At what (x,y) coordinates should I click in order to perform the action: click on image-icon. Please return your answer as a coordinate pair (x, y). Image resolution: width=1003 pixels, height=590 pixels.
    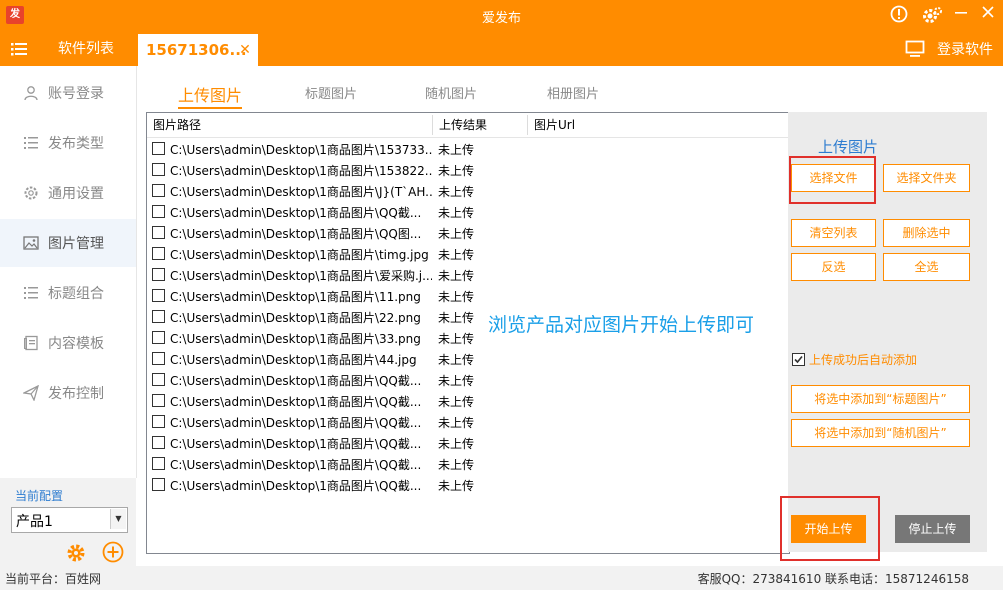
    Looking at the image, I should click on (31, 243).